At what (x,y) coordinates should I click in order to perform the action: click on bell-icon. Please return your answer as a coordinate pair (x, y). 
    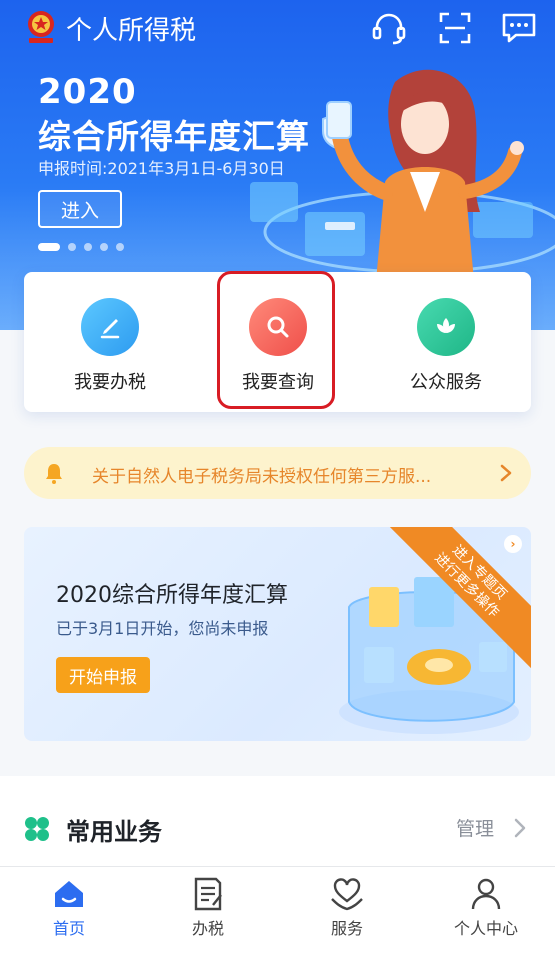
    Looking at the image, I should click on (54, 474).